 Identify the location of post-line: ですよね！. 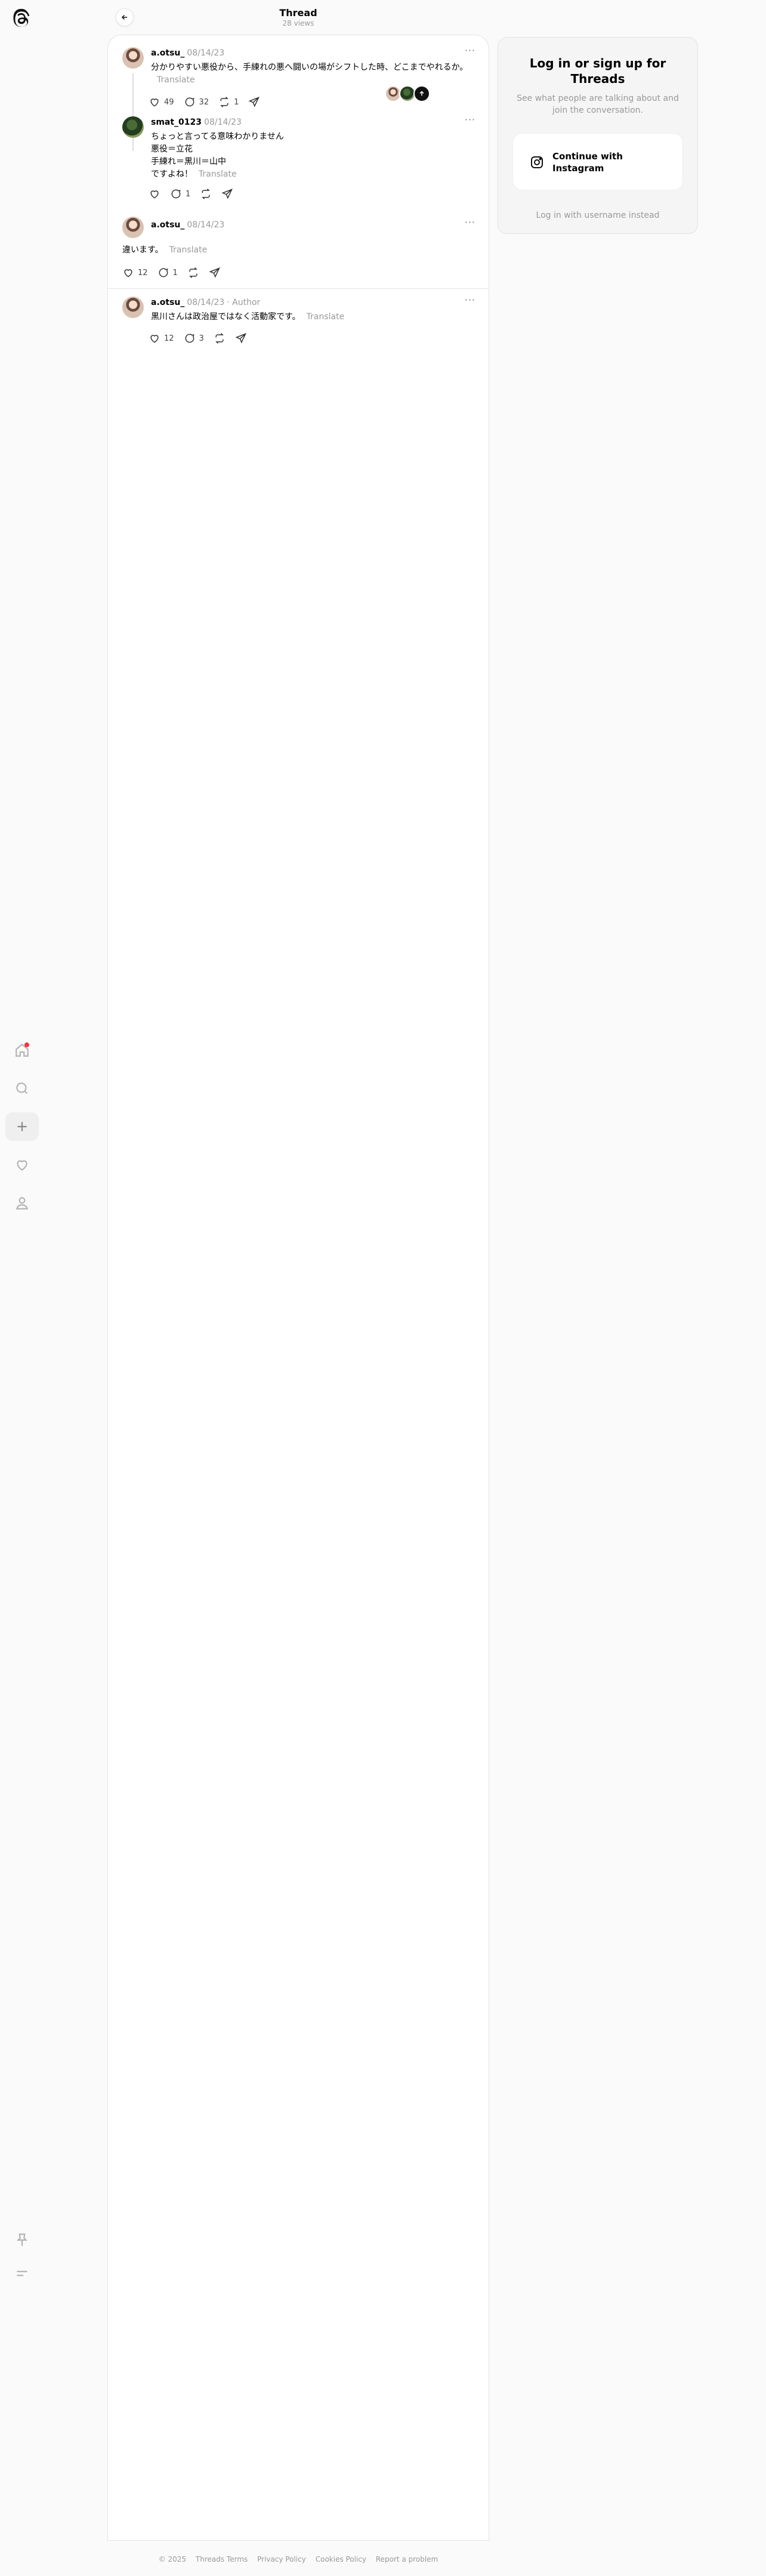
(172, 174).